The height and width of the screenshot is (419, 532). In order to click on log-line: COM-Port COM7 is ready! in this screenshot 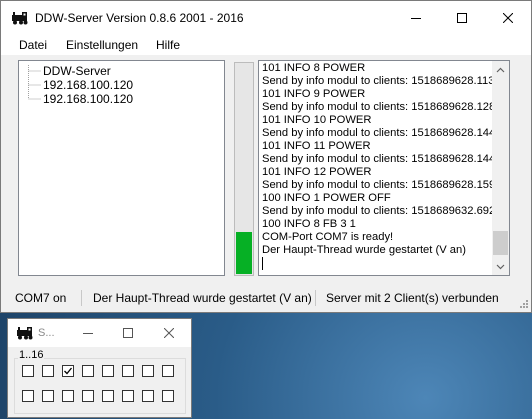, I will do `click(328, 237)`.